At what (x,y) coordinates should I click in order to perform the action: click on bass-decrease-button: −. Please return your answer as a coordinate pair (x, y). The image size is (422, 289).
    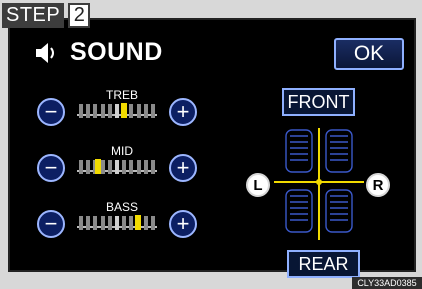
    Looking at the image, I should click on (51, 224).